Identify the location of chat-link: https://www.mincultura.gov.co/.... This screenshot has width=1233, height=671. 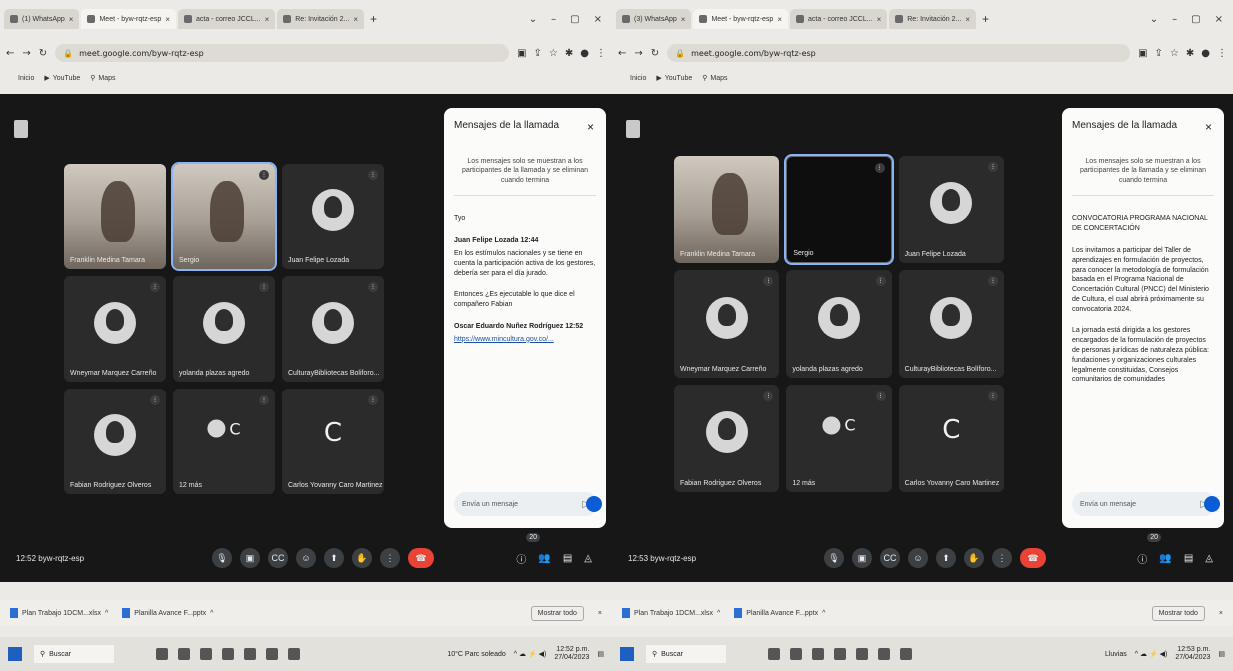
(525, 340).